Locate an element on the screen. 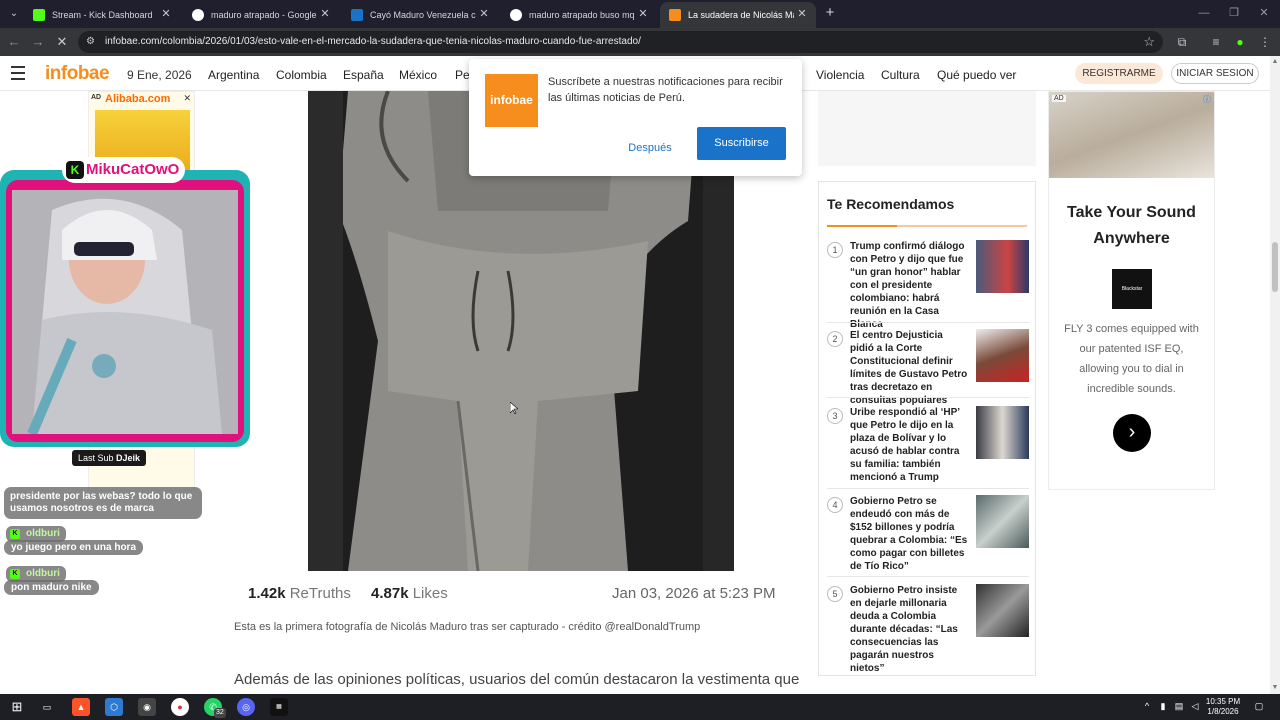 The image size is (1280, 720). tab-infobae-active: La sudadera de Nicolás Madur ✕ is located at coordinates (738, 15).